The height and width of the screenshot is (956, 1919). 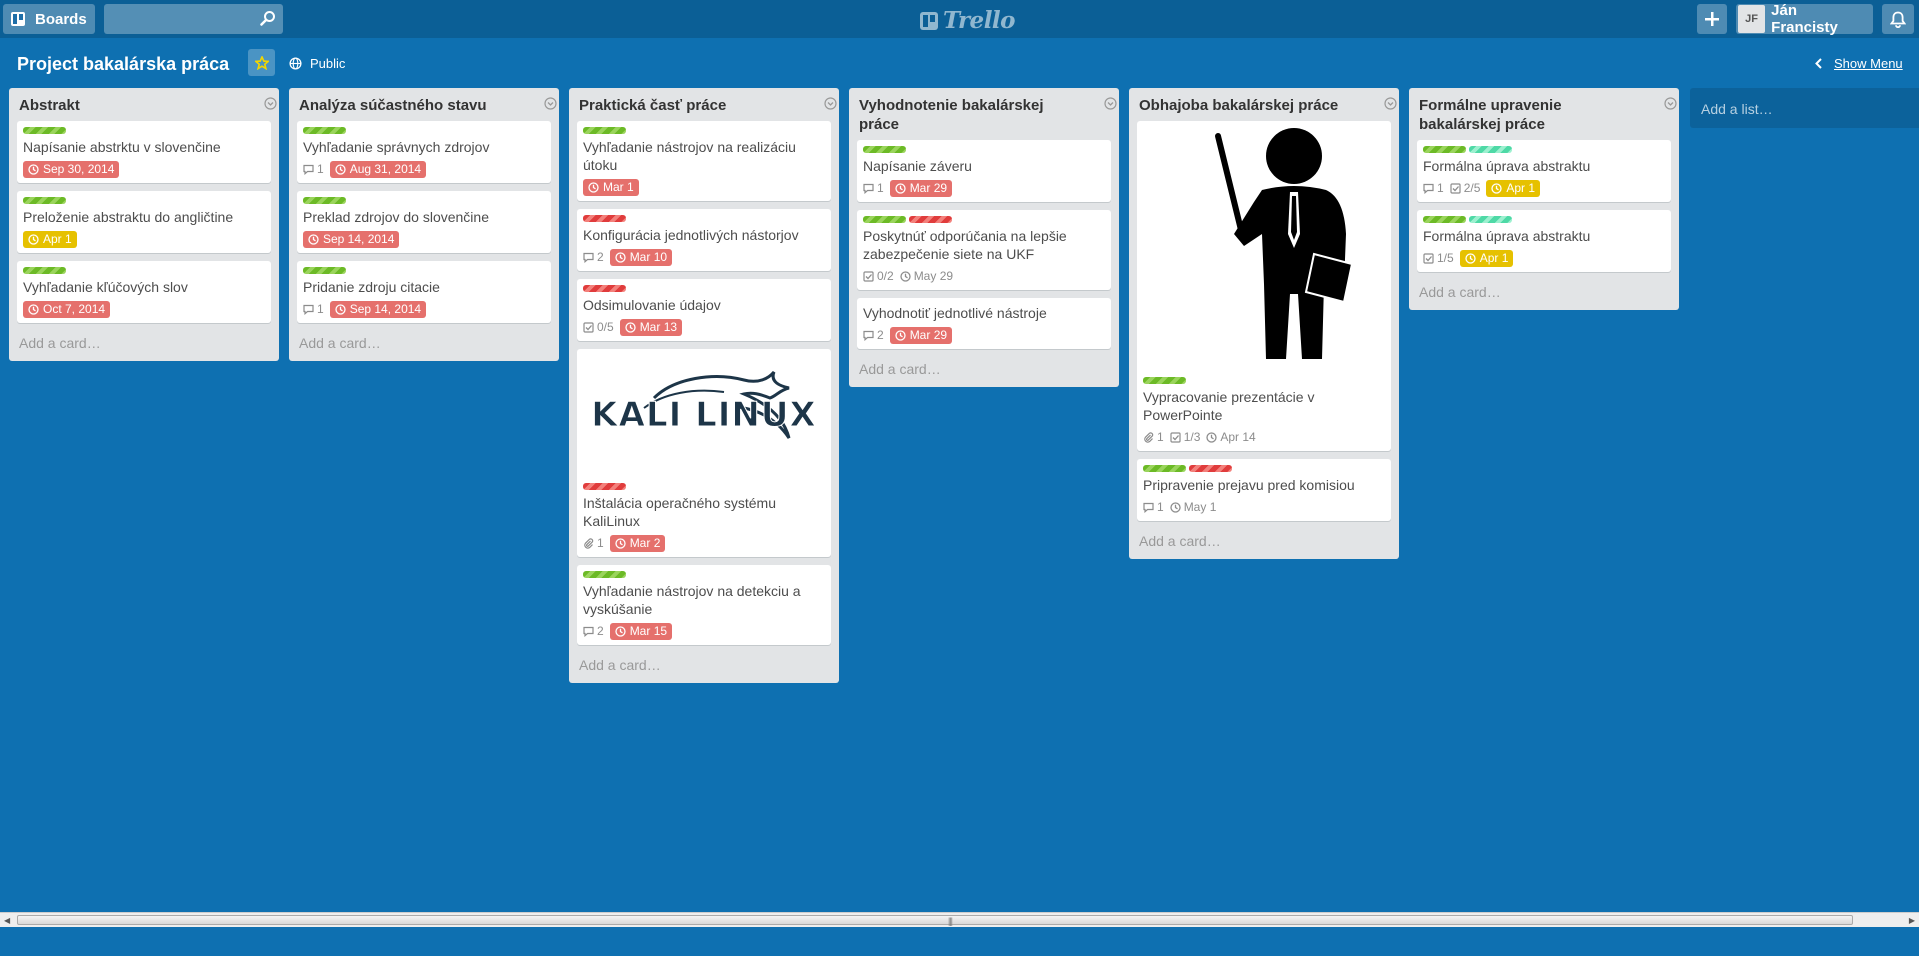 What do you see at coordinates (648, 630) in the screenshot?
I see `due-date-text: Mar 15` at bounding box center [648, 630].